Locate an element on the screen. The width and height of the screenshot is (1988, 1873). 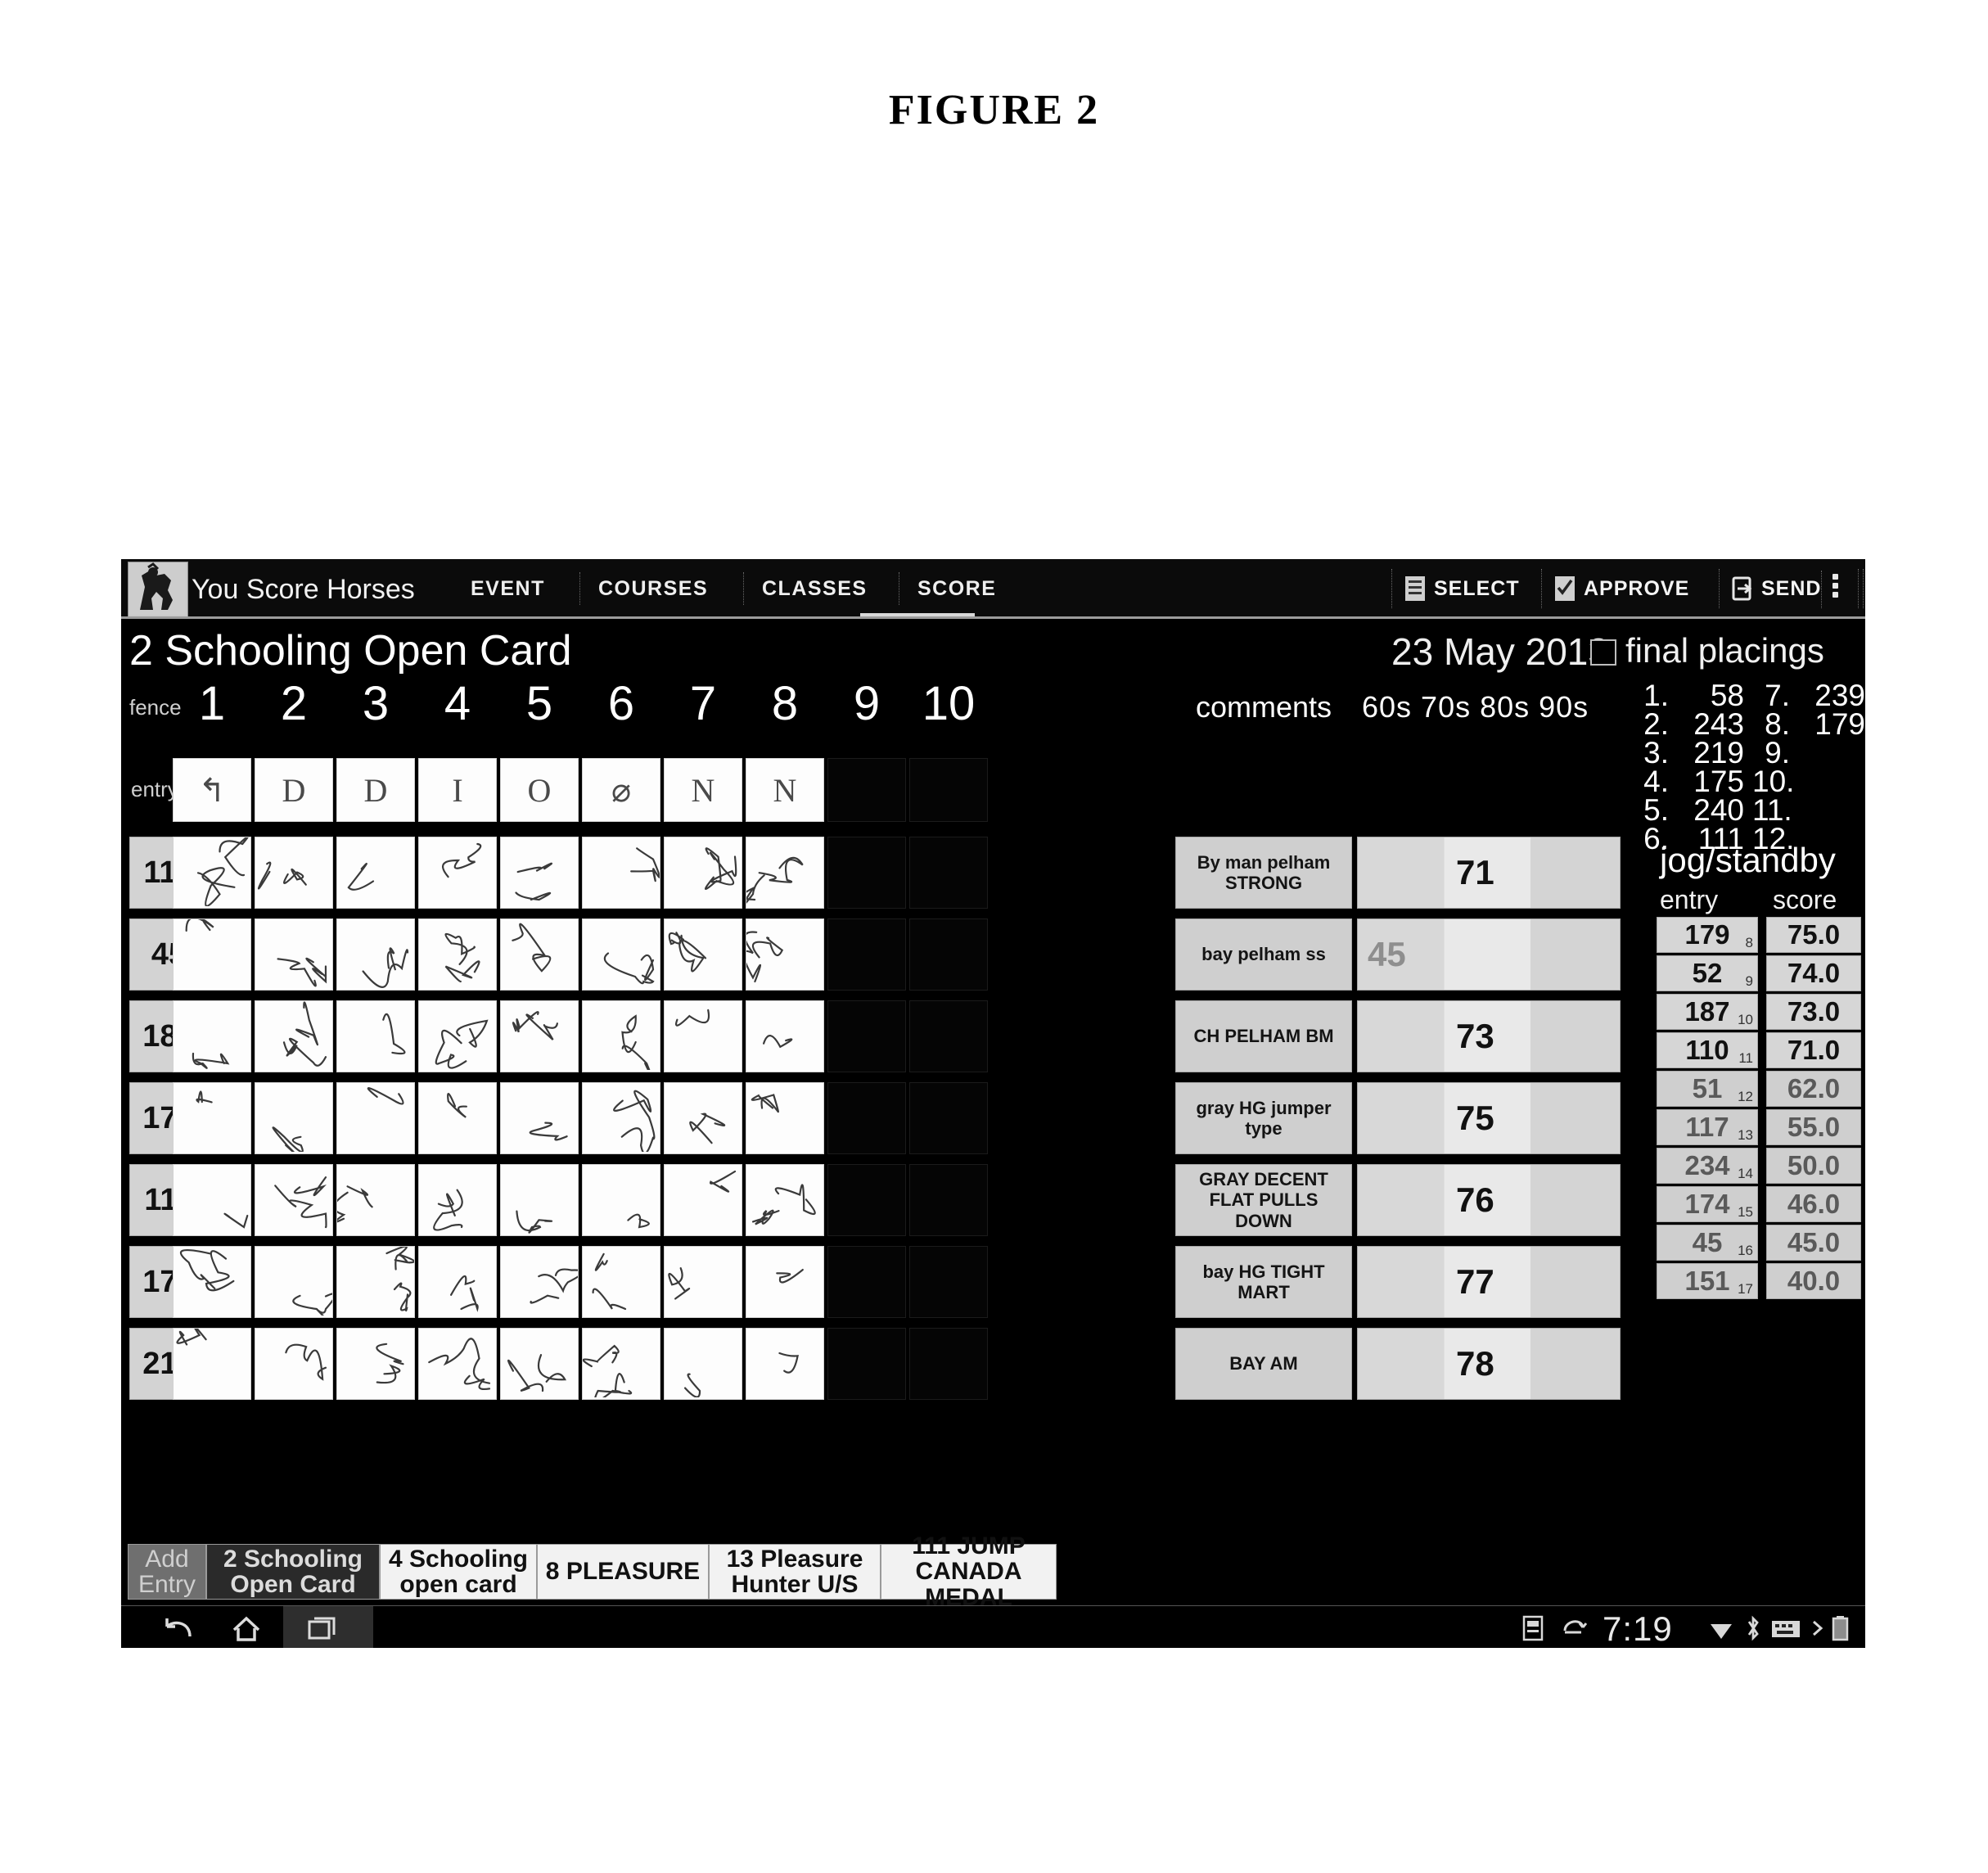
comment-cell: bay pelham ss is located at coordinates (1263, 954).